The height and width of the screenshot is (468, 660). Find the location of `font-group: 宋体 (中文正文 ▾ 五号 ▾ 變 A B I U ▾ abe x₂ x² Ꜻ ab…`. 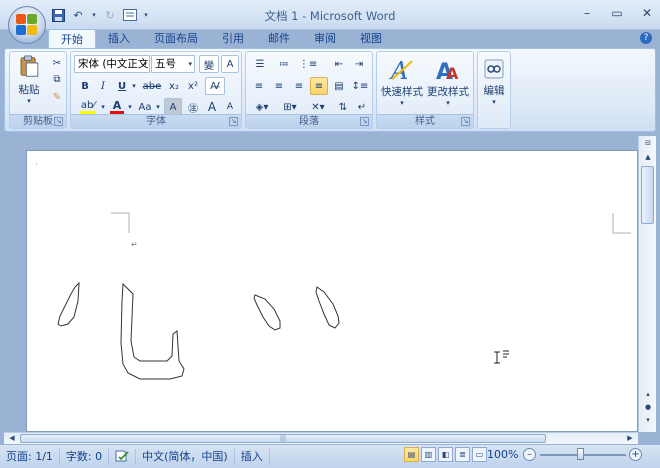

font-group: 宋体 (中文正文 ▾ 五号 ▾ 變 A B I U ▾ abe x₂ x² Ꜻ ab… is located at coordinates (156, 90).